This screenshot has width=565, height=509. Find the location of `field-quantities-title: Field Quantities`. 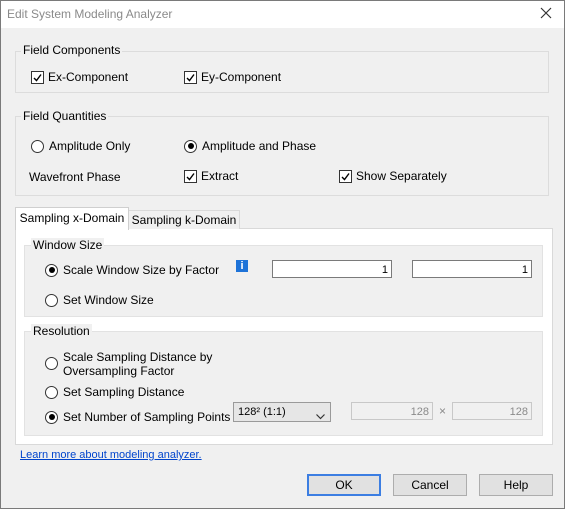

field-quantities-title: Field Quantities is located at coordinates (65, 116).